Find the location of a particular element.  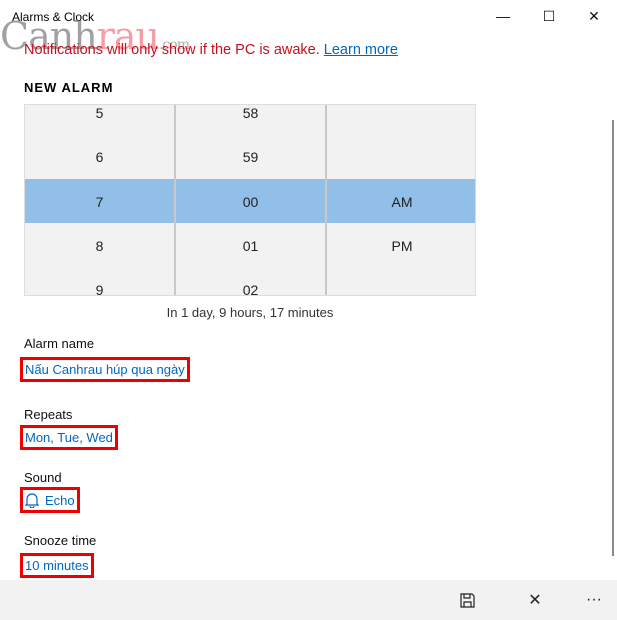

sound-label: Sound is located at coordinates (43, 477).